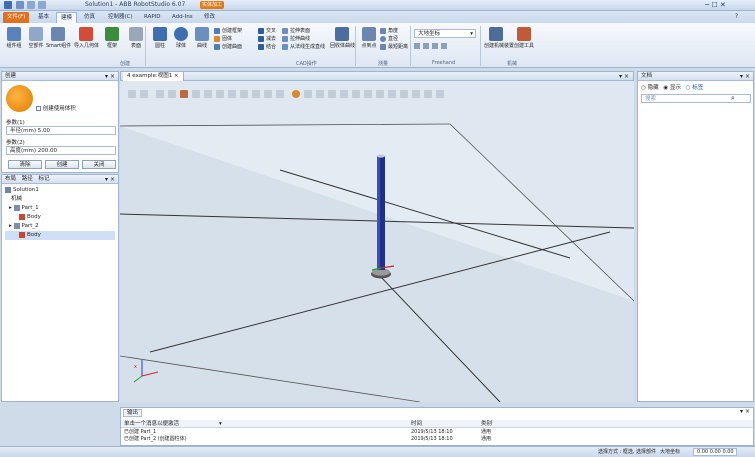 This screenshot has height=457, width=755. Describe the element at coordinates (16, 17) in the screenshot. I see `tab-file: 文件(F)` at that location.